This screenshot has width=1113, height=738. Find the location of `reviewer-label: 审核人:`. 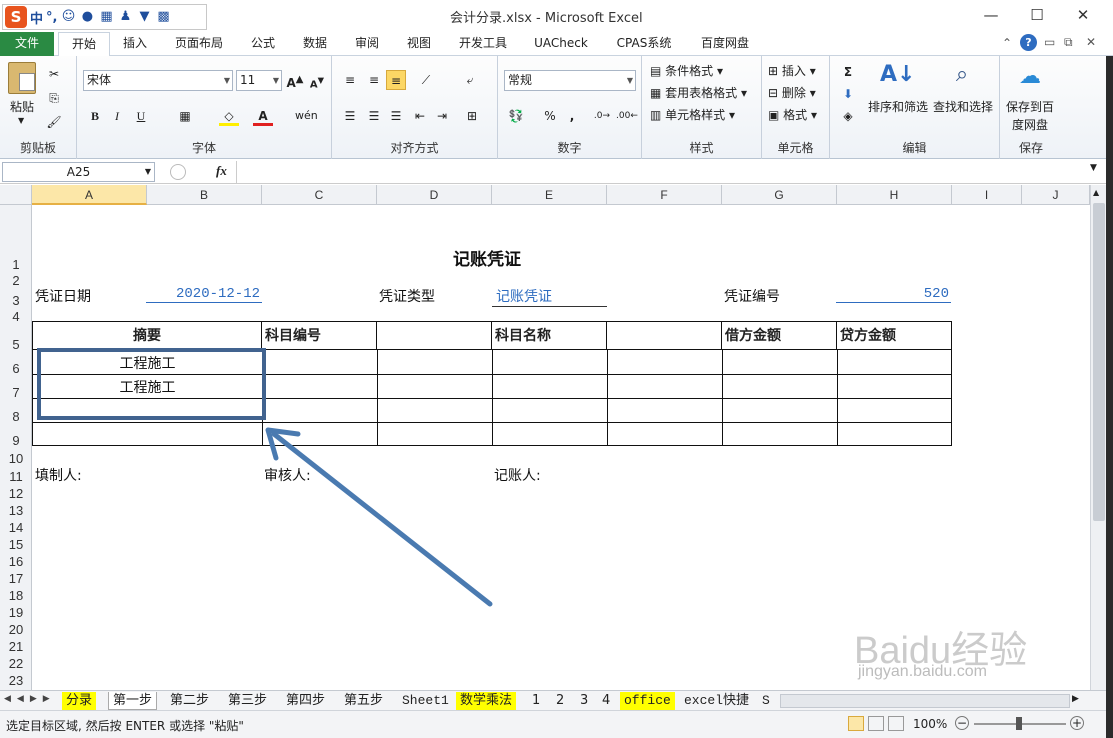

reviewer-label: 审核人: is located at coordinates (287, 475).